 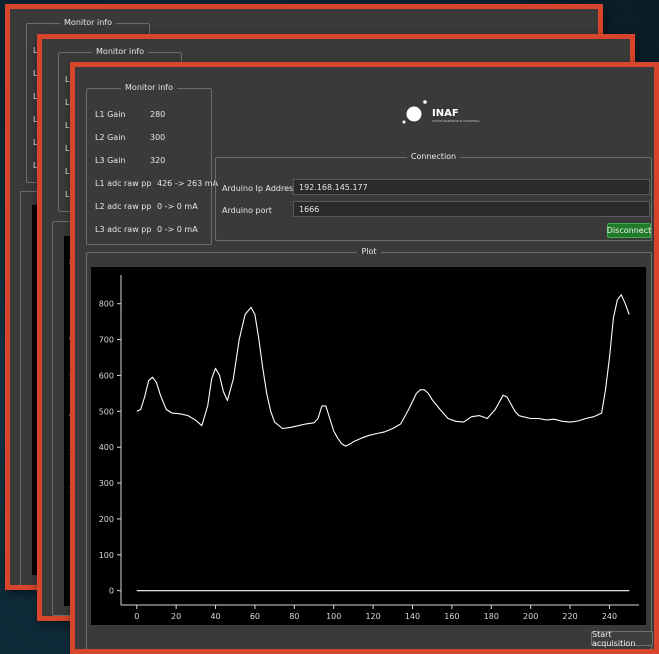 I want to click on y-tick-label: 100, so click(x=106, y=555).